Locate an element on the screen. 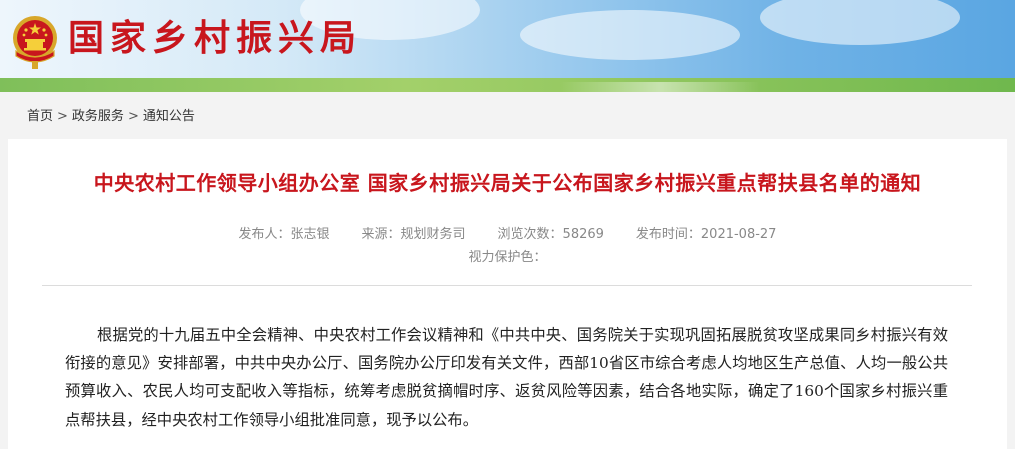 This screenshot has width=1015, height=449. title-divider is located at coordinates (507, 285).